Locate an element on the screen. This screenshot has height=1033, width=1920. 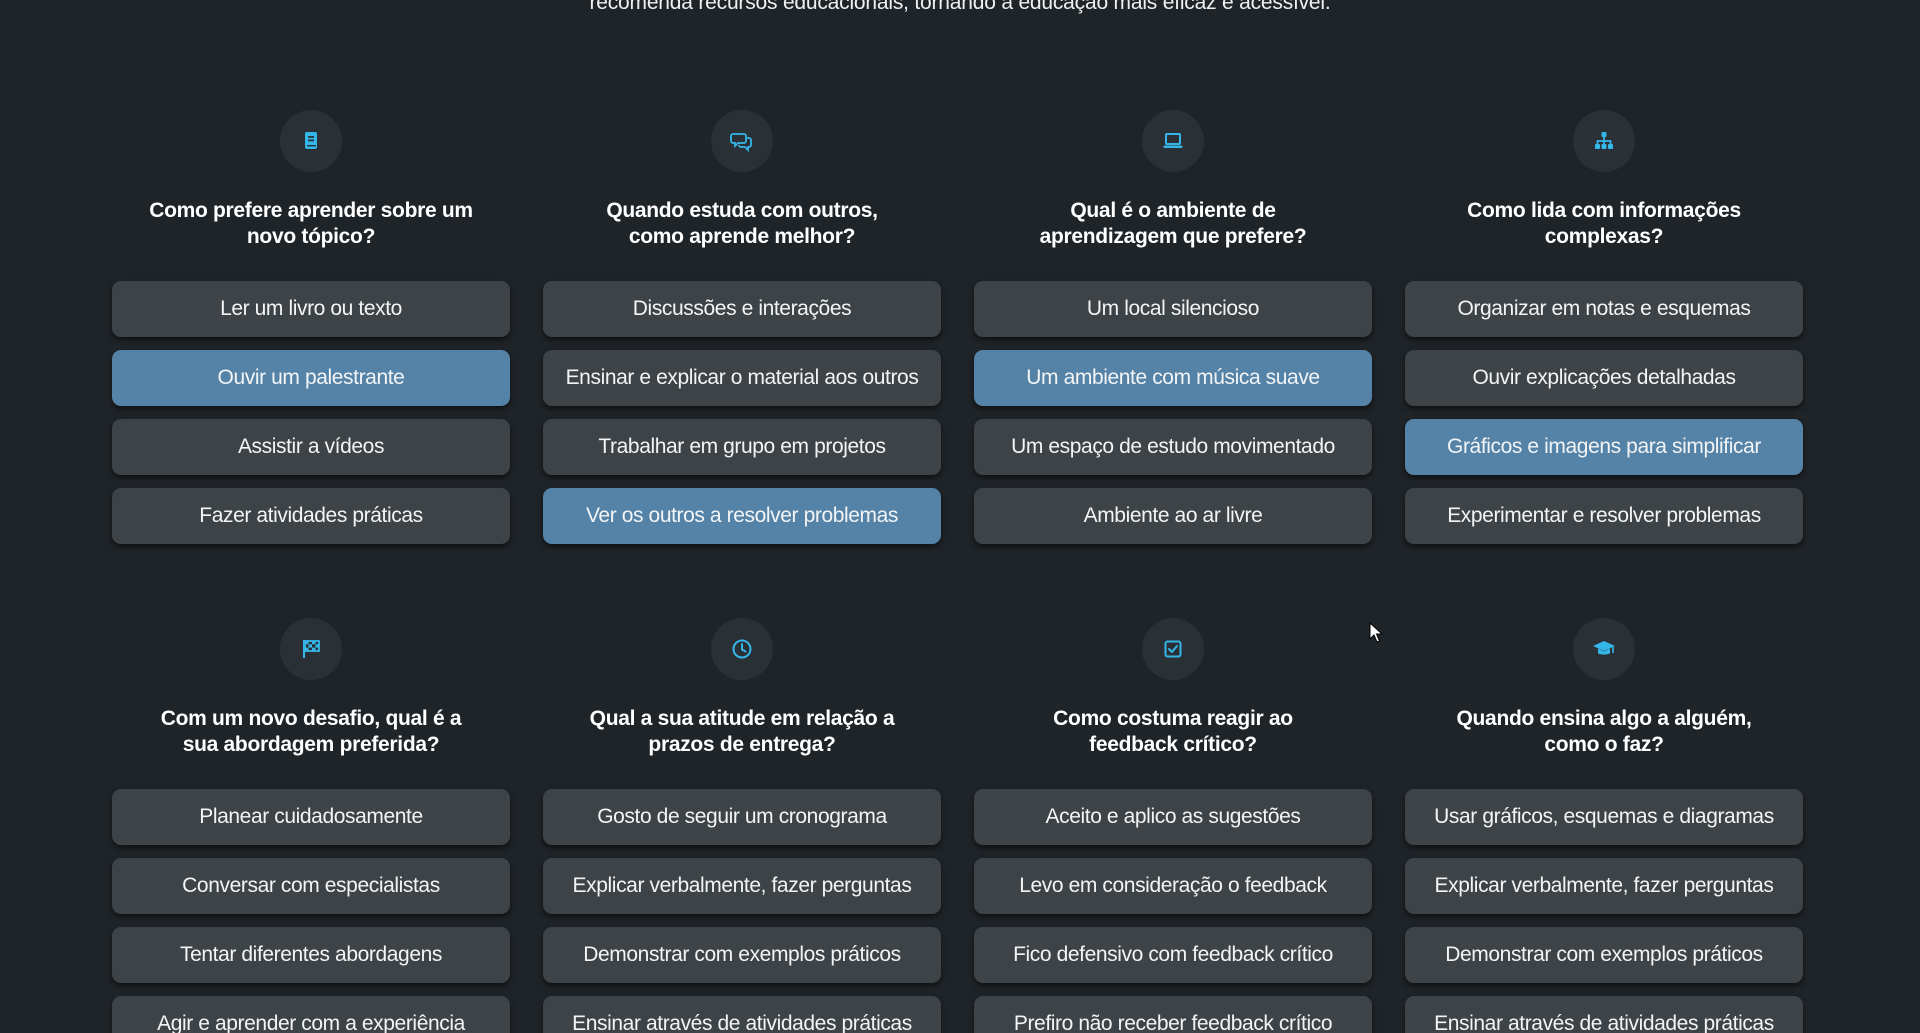
answer-option-button: Um local silencioso is located at coordinates (1173, 309).